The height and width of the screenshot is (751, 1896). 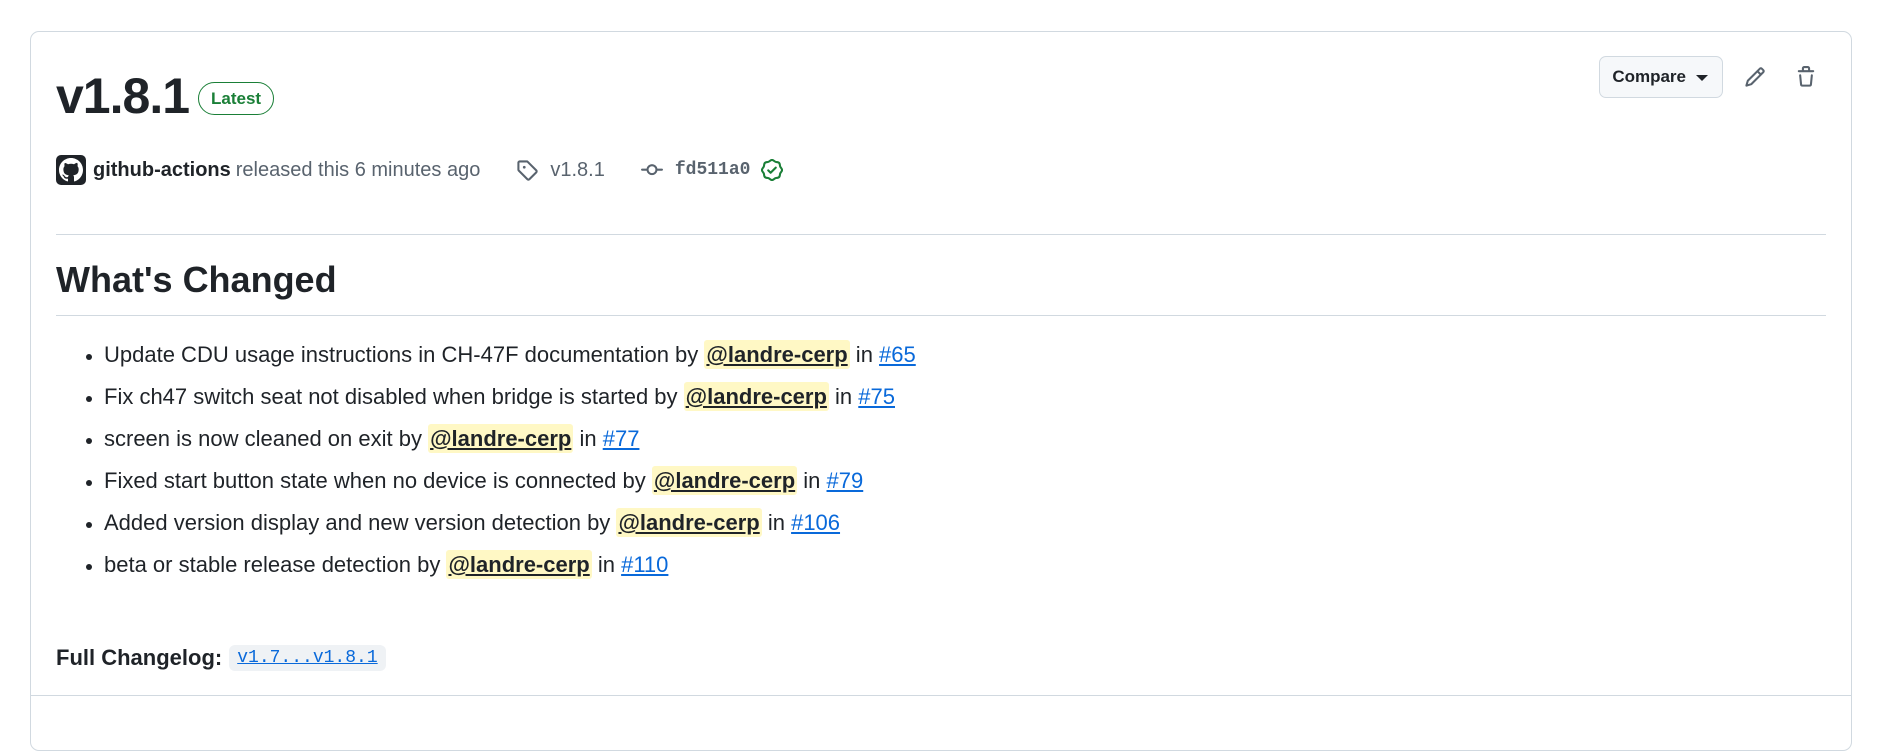 I want to click on pr-link: #79, so click(x=845, y=480).